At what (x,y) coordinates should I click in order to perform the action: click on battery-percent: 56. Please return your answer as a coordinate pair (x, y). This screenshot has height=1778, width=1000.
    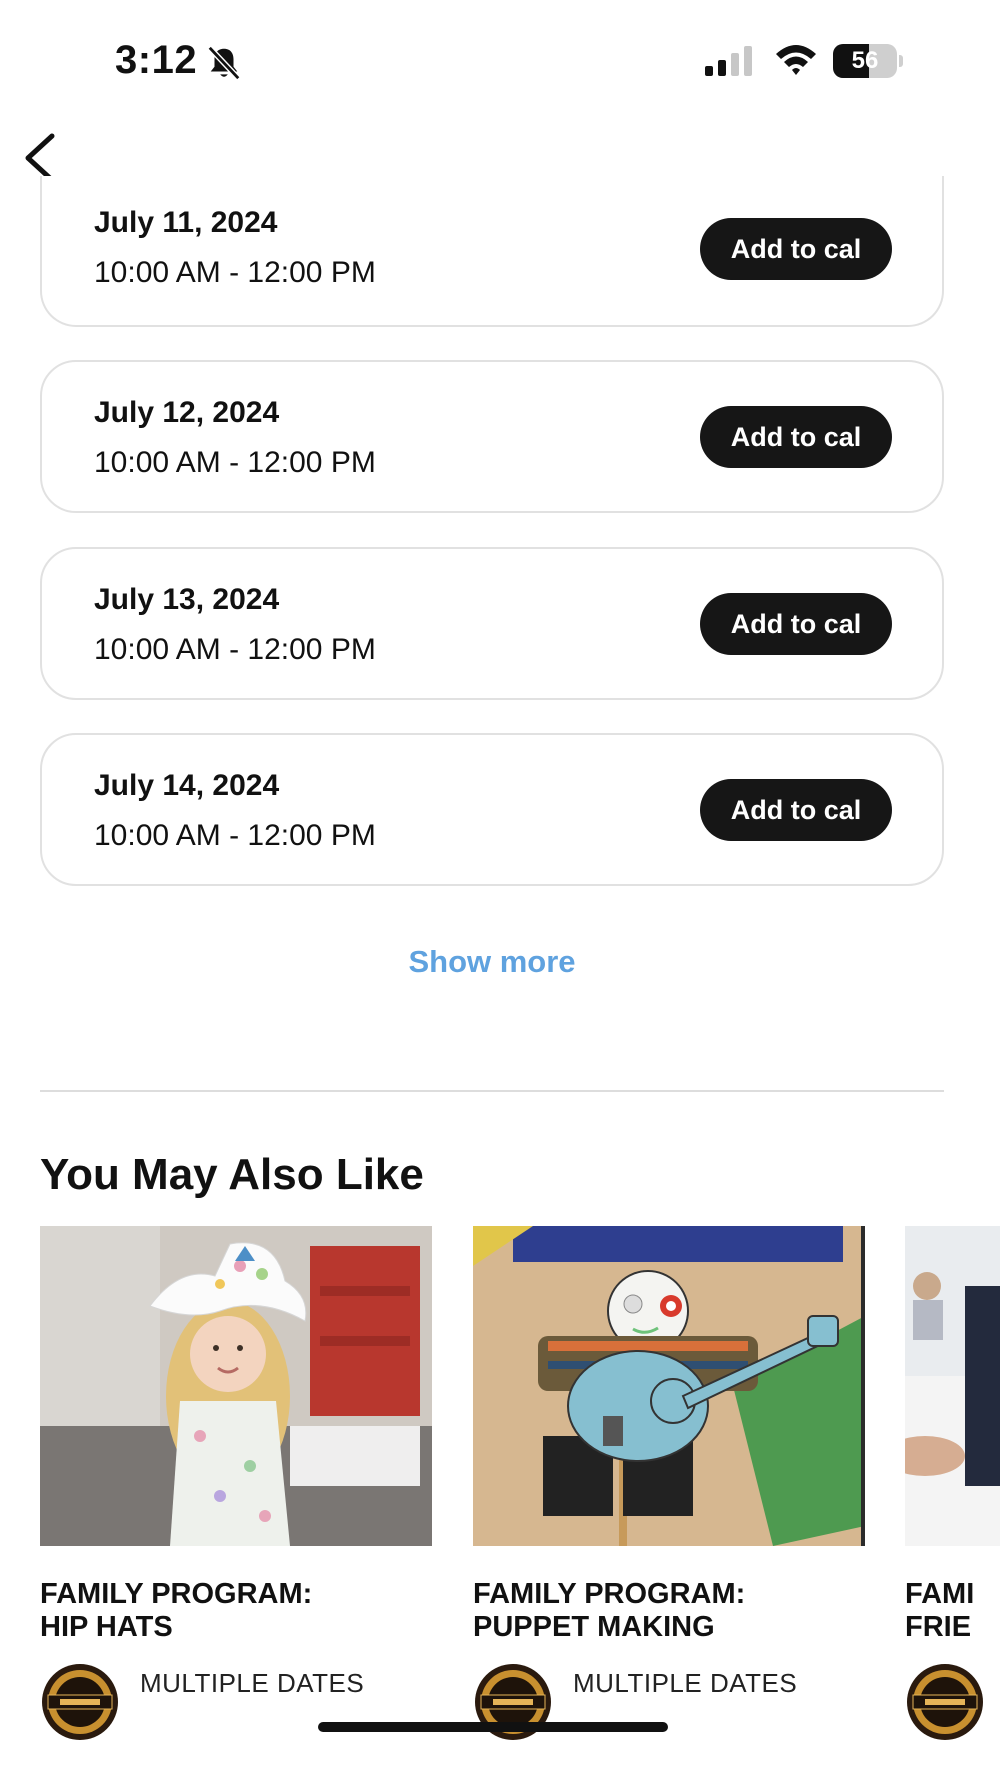
    Looking at the image, I should click on (865, 60).